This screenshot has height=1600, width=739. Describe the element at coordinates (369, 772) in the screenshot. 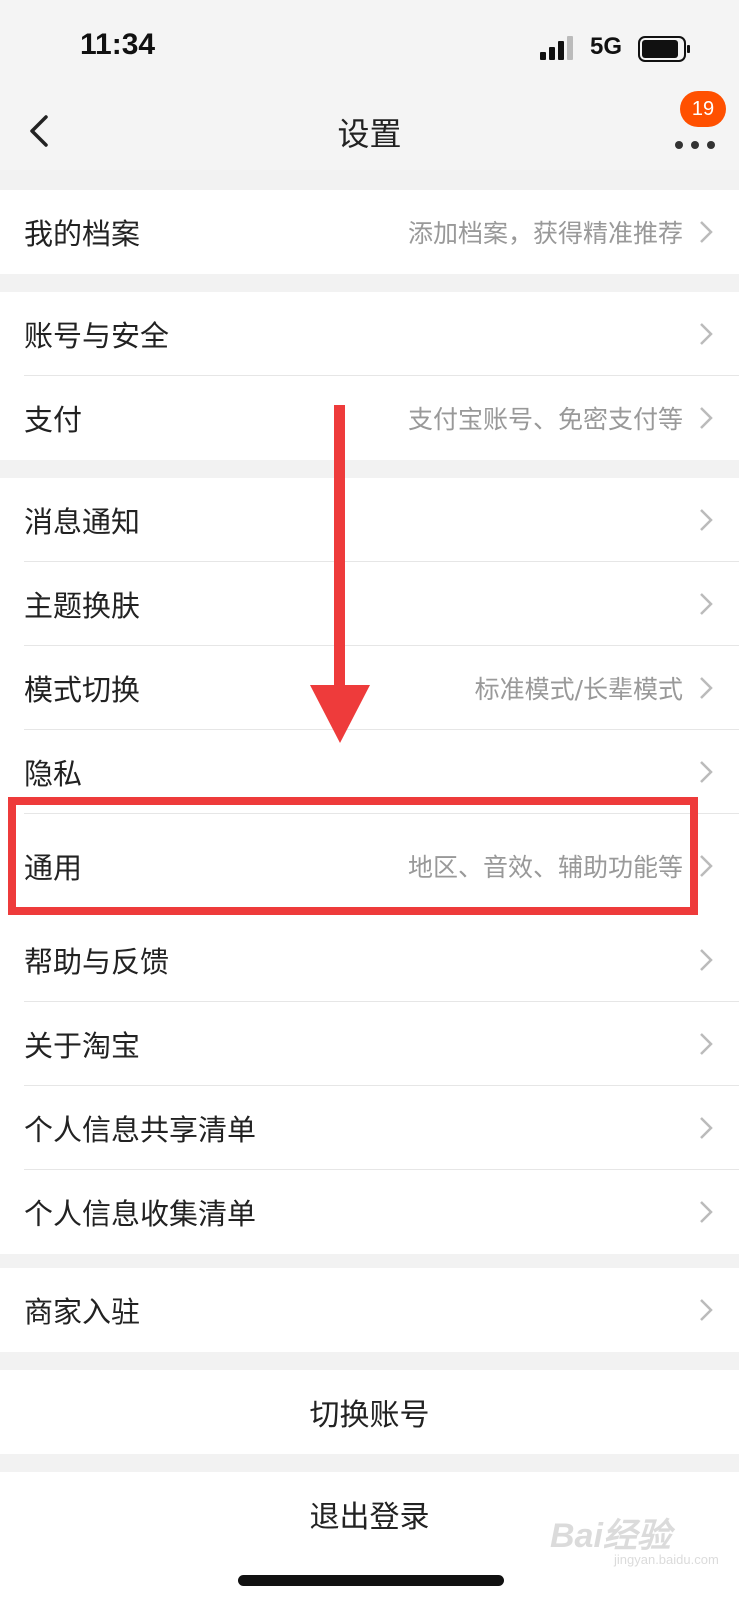

I see `menu-item-privacy: 隐私` at that location.